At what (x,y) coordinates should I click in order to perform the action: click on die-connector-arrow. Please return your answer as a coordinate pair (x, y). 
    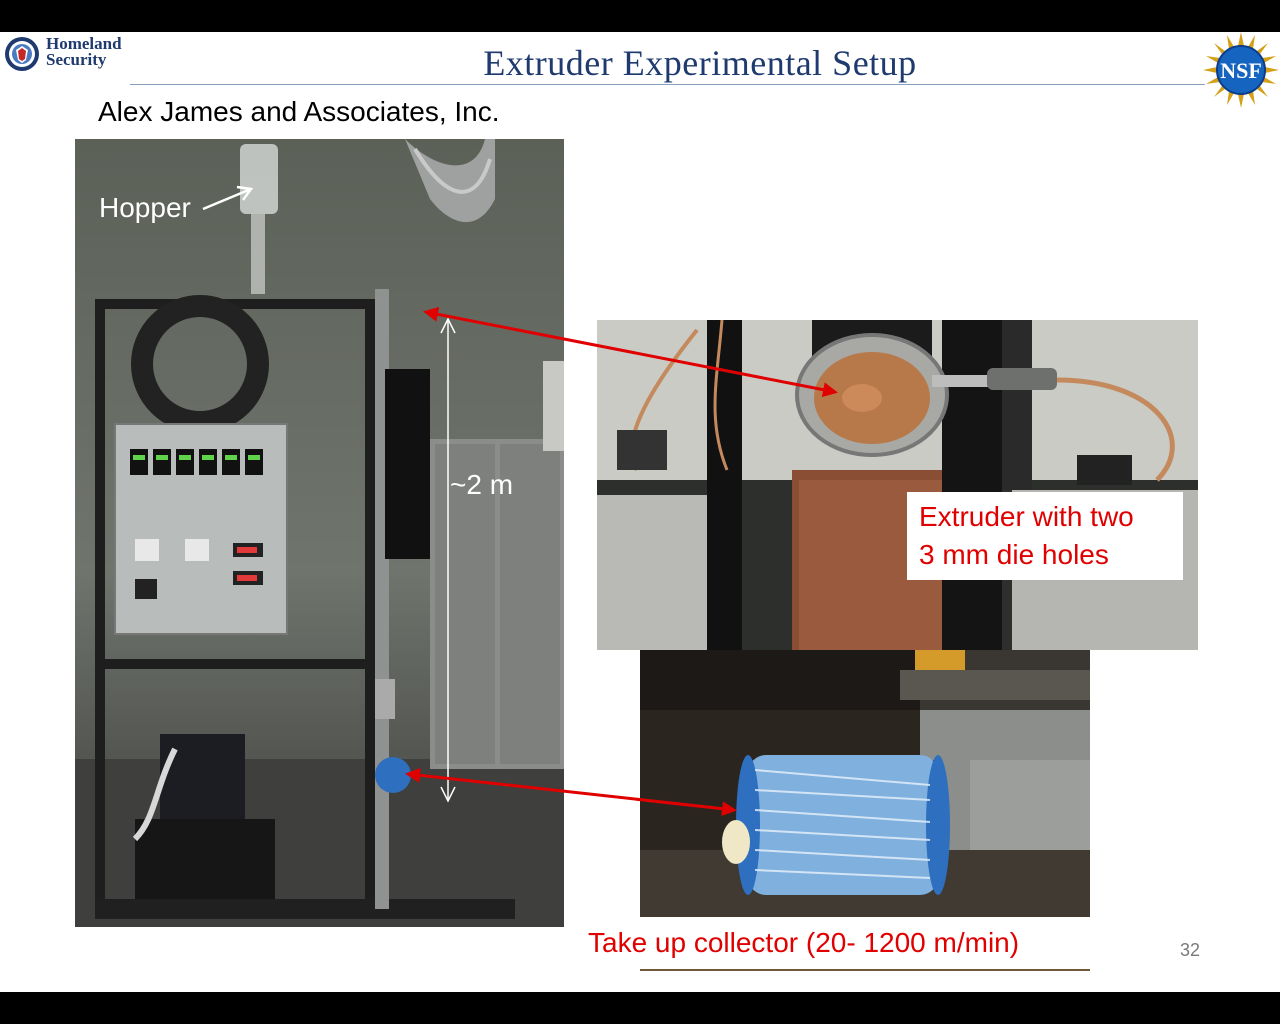
    Looking at the image, I should click on (630, 352).